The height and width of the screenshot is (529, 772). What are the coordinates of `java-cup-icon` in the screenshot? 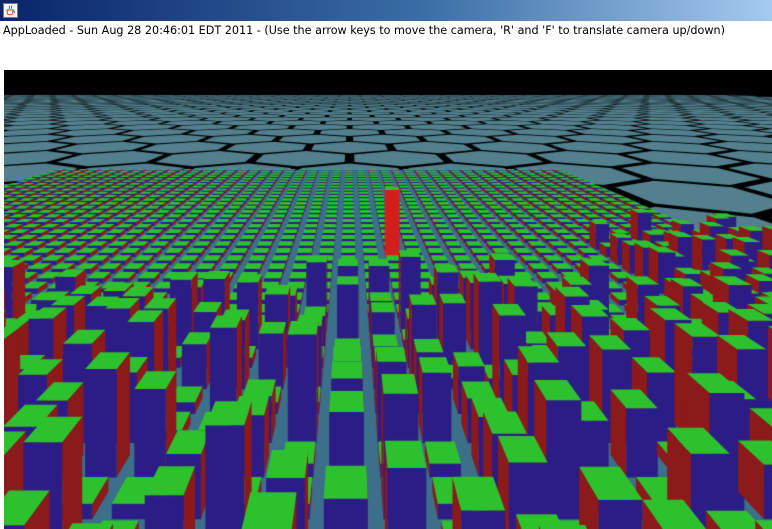 It's located at (10, 10).